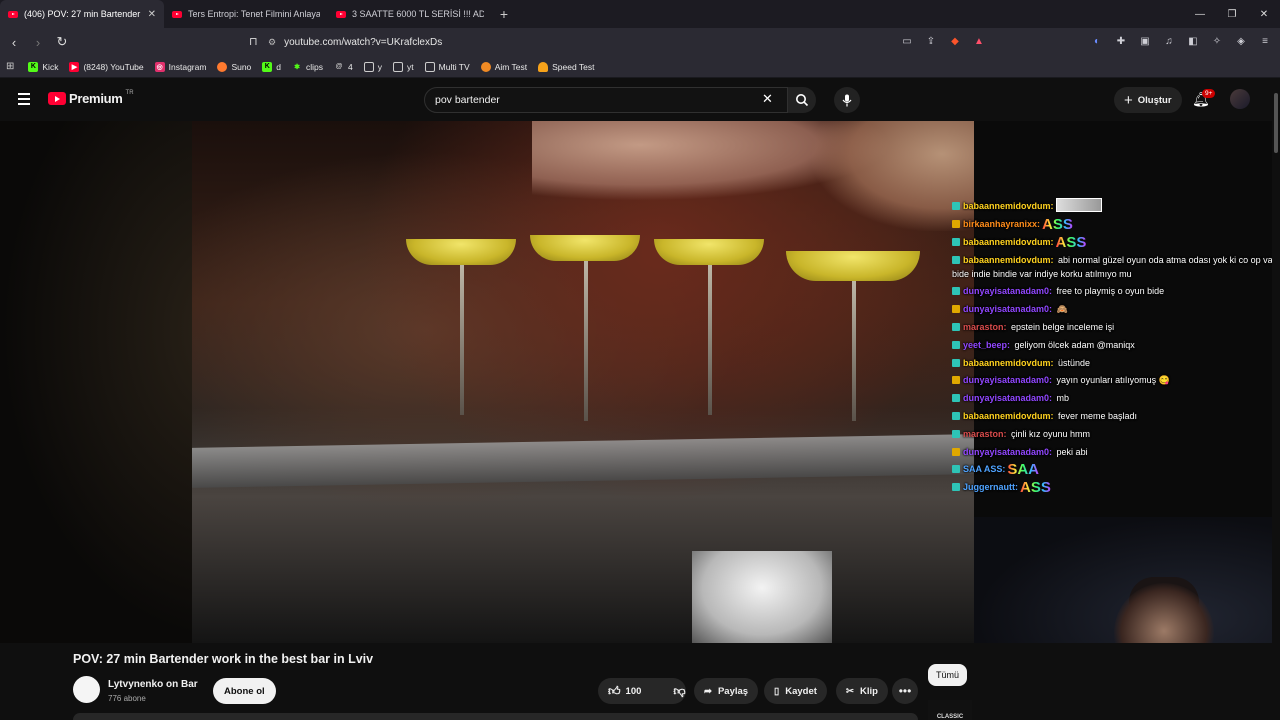  What do you see at coordinates (987, 344) in the screenshot?
I see `chat-username: yeet_beep:` at bounding box center [987, 344].